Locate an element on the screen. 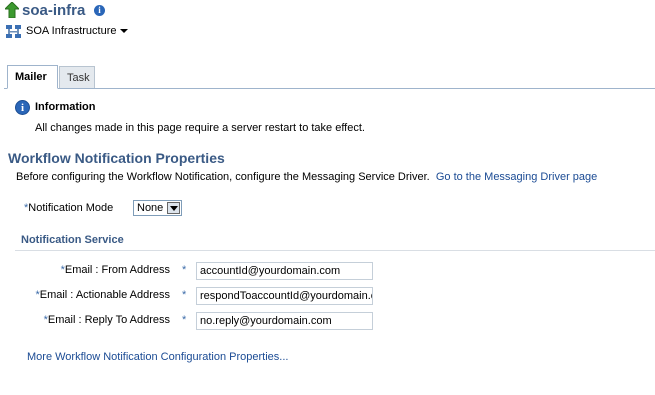  up-arrow-icon is located at coordinates (12, 10).